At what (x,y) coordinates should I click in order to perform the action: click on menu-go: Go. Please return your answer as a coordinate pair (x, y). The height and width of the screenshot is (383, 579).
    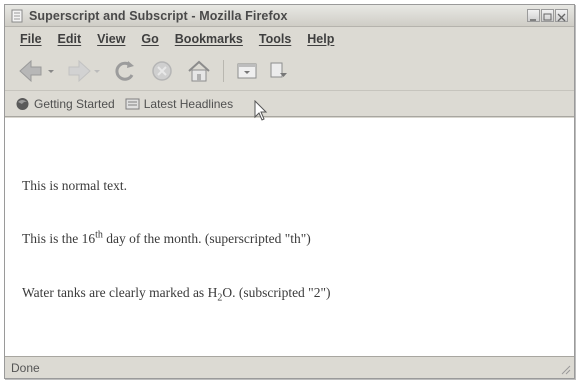
    Looking at the image, I should click on (149, 39).